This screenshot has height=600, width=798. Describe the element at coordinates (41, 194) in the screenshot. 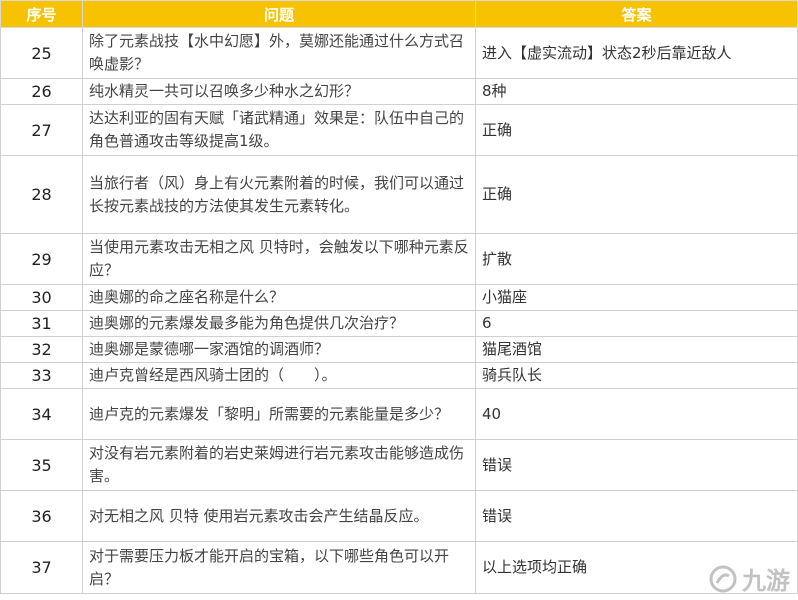

I see `row-number: 28` at that location.